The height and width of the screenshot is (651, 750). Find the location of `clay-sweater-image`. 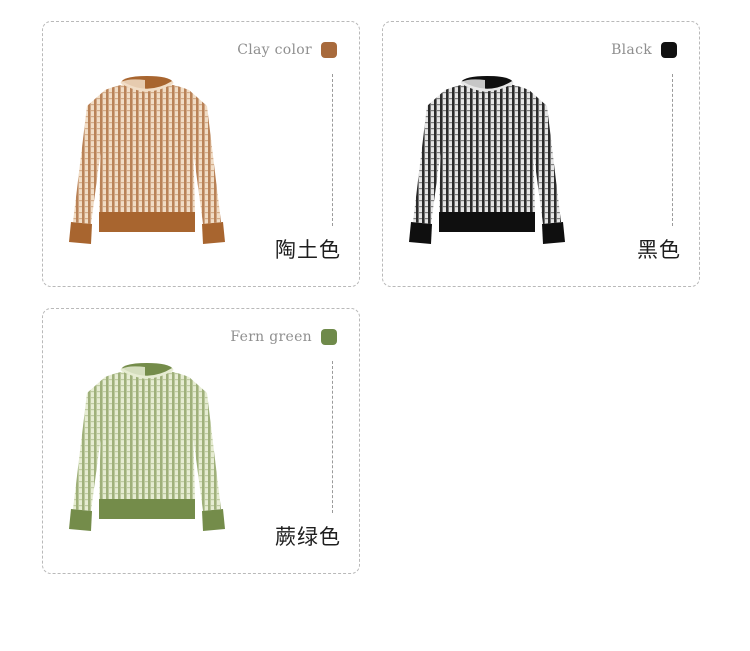

clay-sweater-image is located at coordinates (147, 160).